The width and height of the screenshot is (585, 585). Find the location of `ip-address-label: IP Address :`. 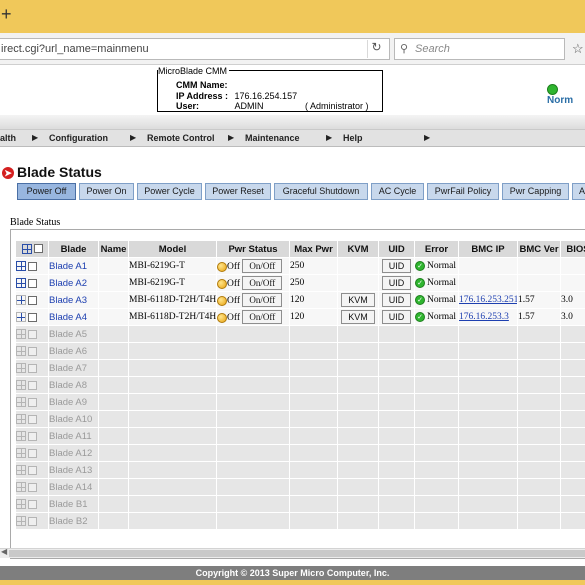

ip-address-label: IP Address : is located at coordinates (202, 96).